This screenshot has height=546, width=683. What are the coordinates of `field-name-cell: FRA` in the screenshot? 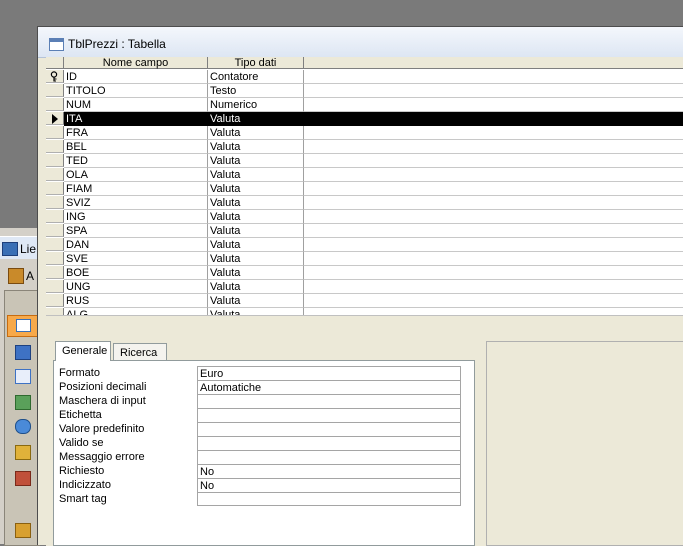 It's located at (136, 133).